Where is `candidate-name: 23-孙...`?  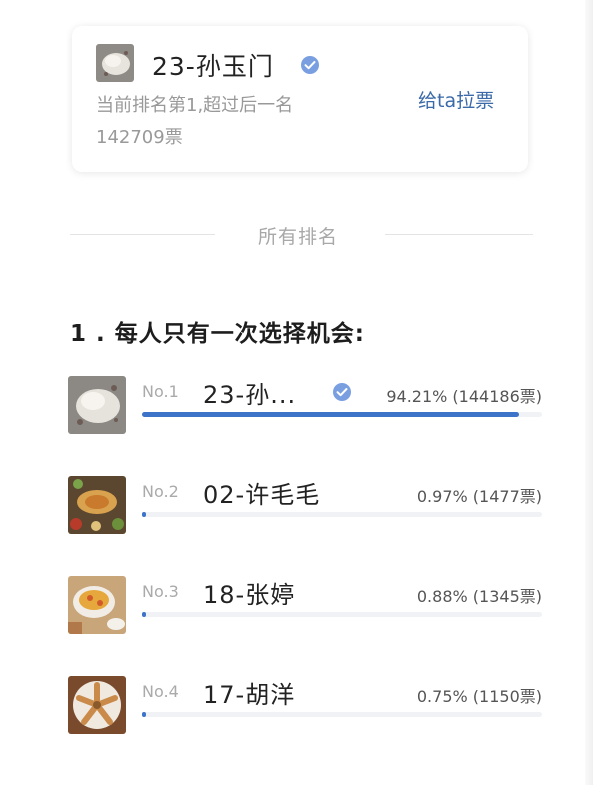
candidate-name: 23-孙... is located at coordinates (250, 395).